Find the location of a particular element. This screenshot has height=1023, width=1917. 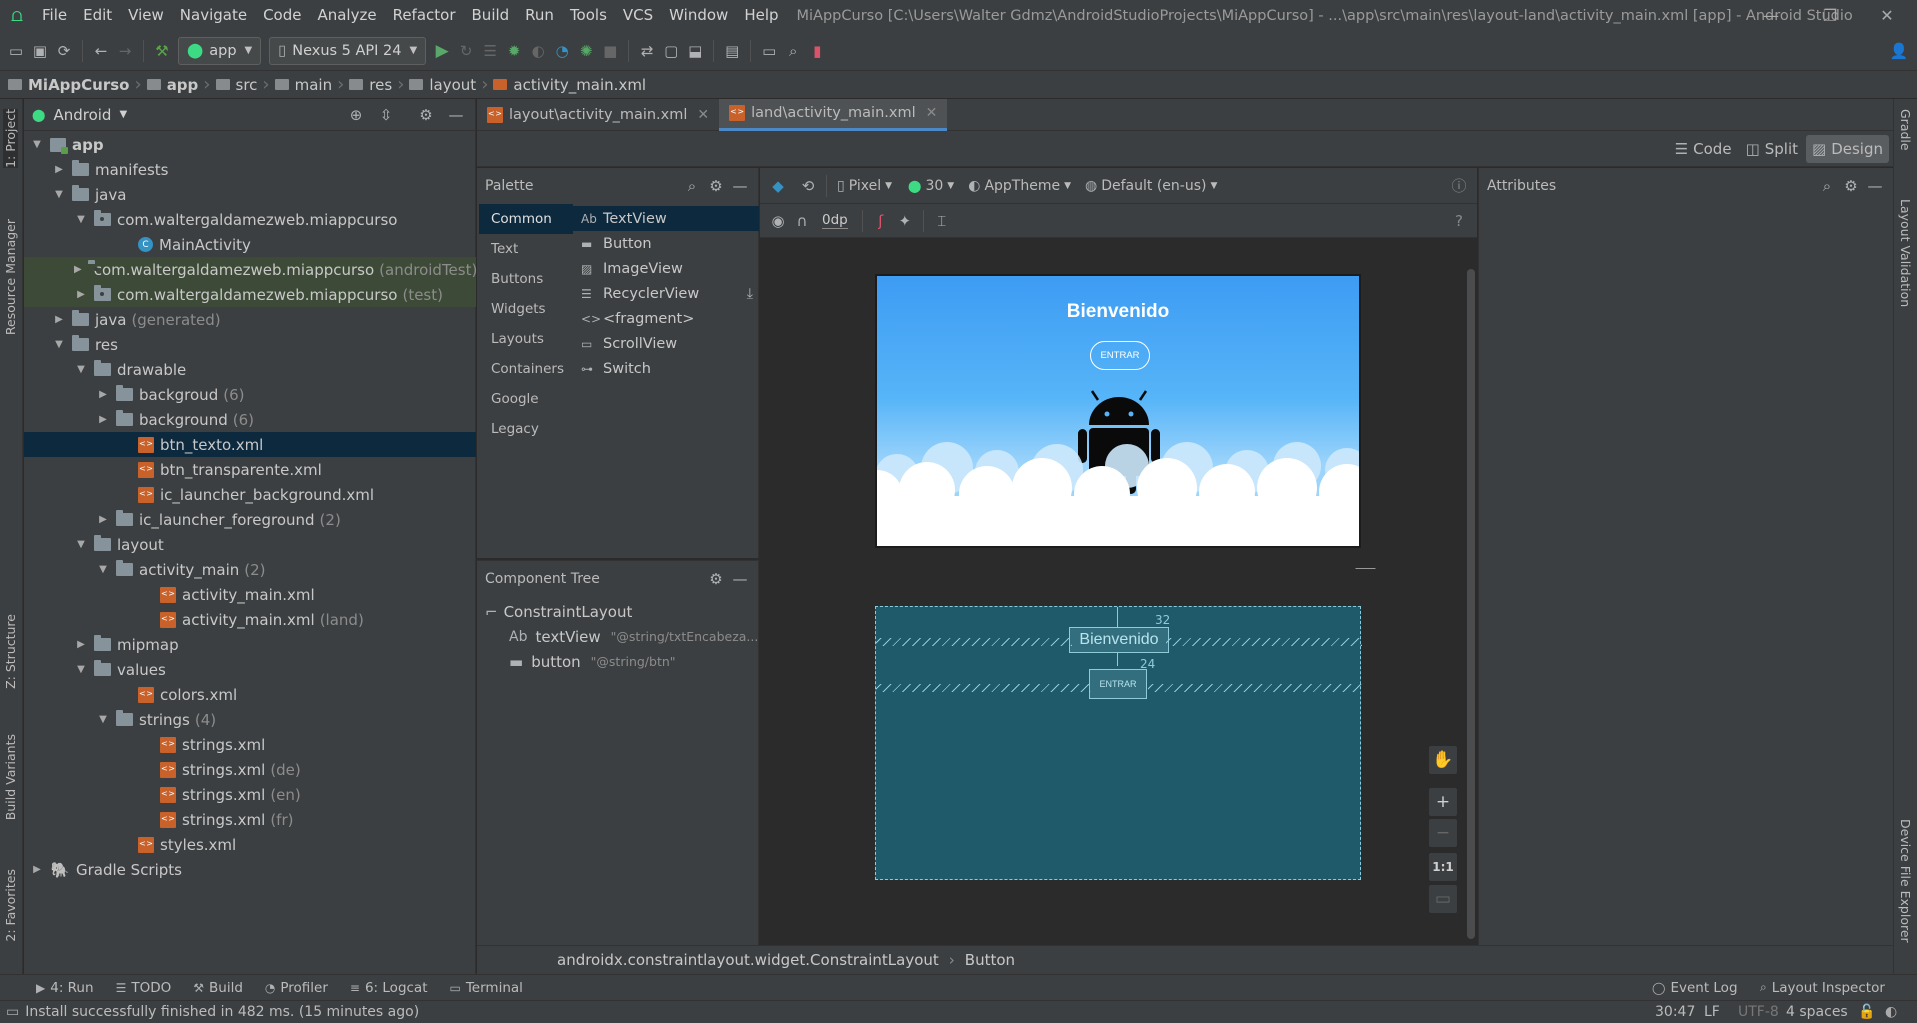

tool-todo: ☰ TODO is located at coordinates (144, 988).